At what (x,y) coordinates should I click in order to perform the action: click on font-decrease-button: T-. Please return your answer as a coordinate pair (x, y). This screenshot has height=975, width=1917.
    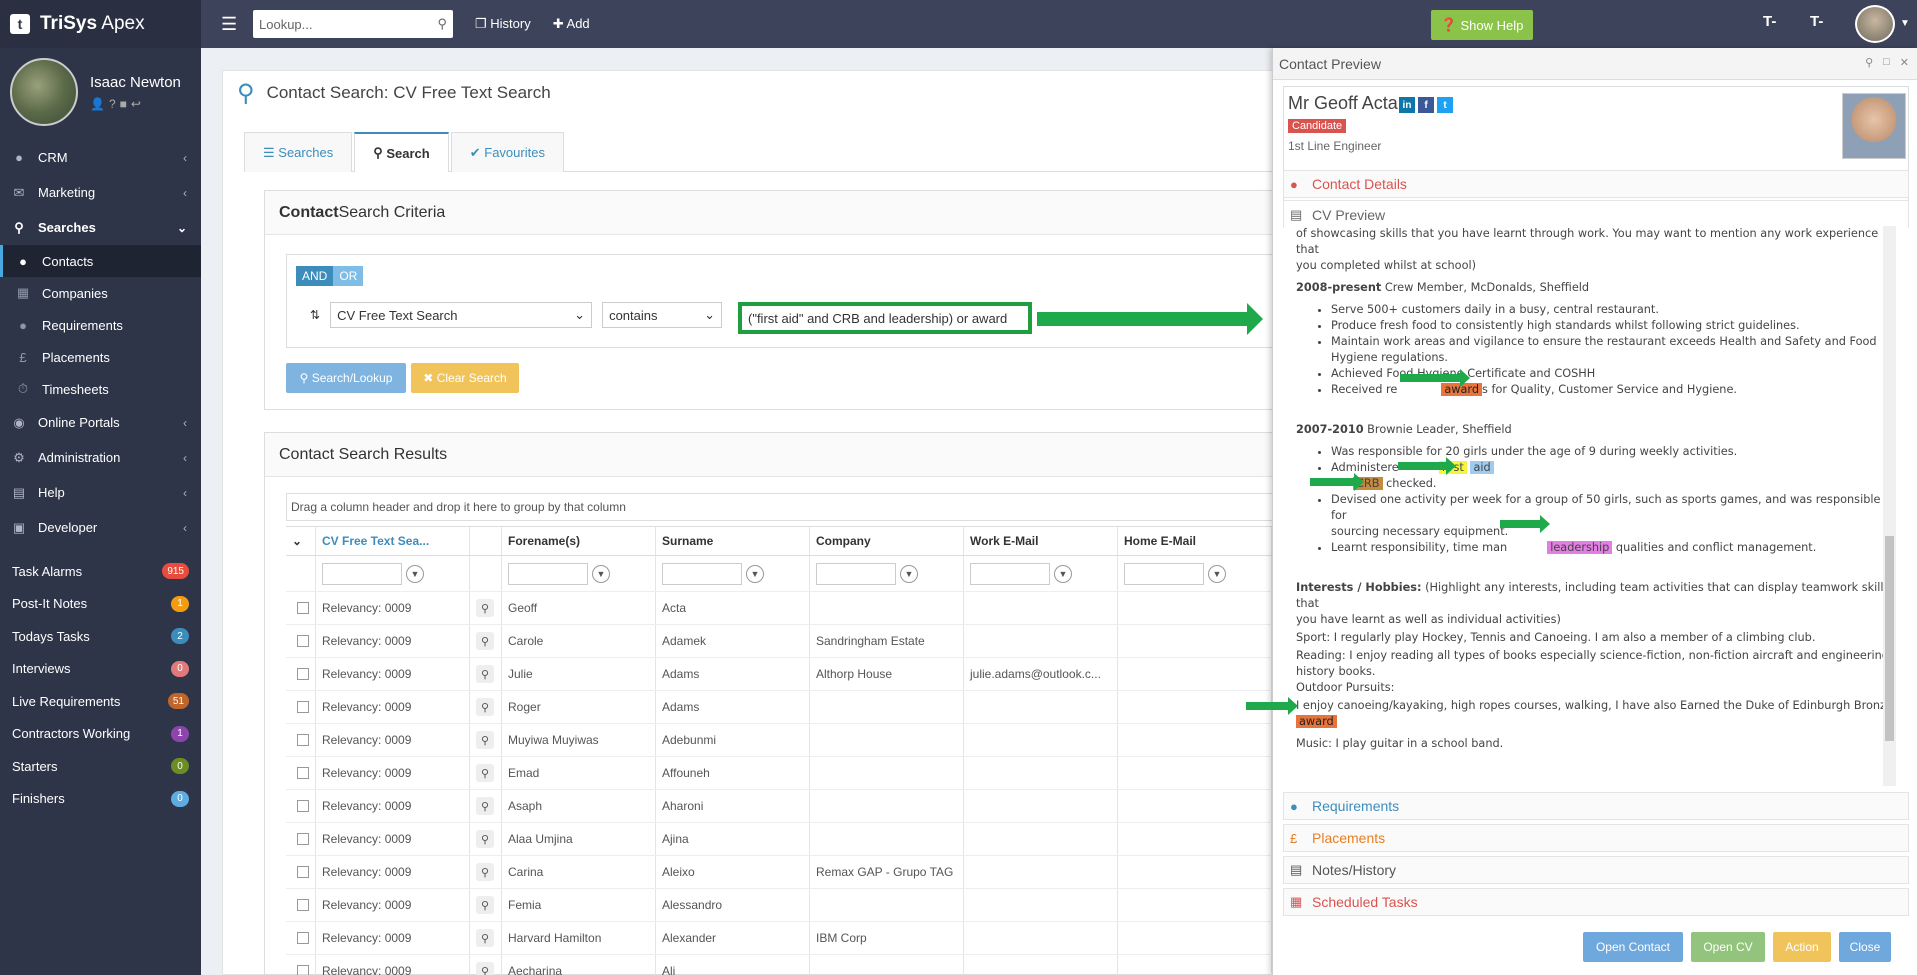
    Looking at the image, I should click on (1769, 21).